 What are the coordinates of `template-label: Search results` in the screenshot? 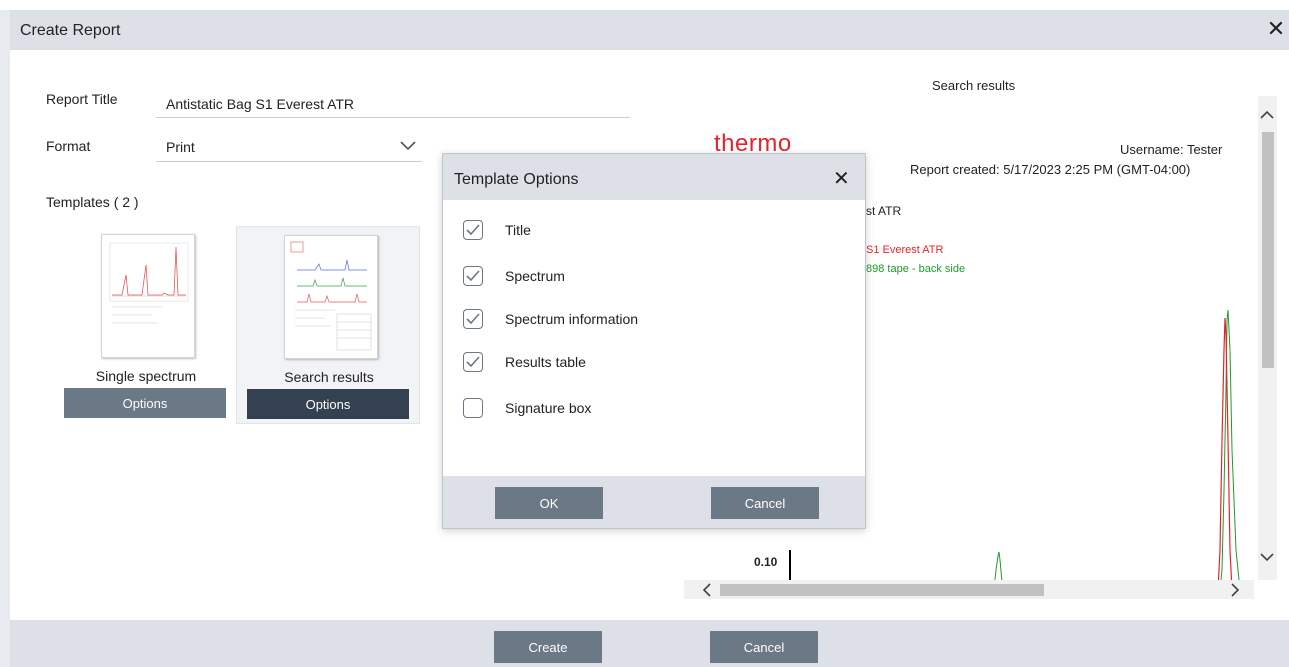 It's located at (329, 377).